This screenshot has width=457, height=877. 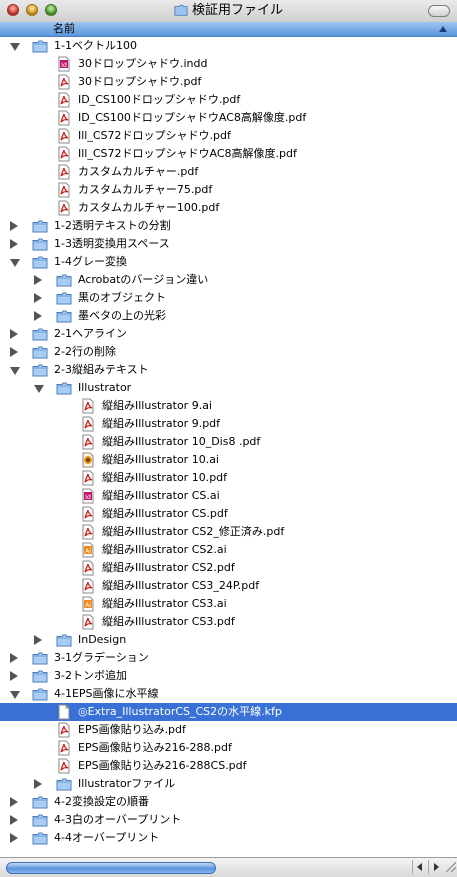 I want to click on file-row: Ai 縦組みIllustrator CS3.ai, so click(x=228, y=604).